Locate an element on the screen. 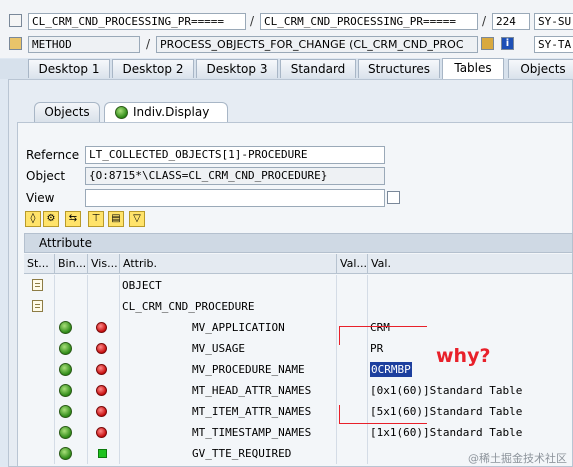 This screenshot has height=467, width=573. hierarchy-icon: ⇆ is located at coordinates (73, 219).